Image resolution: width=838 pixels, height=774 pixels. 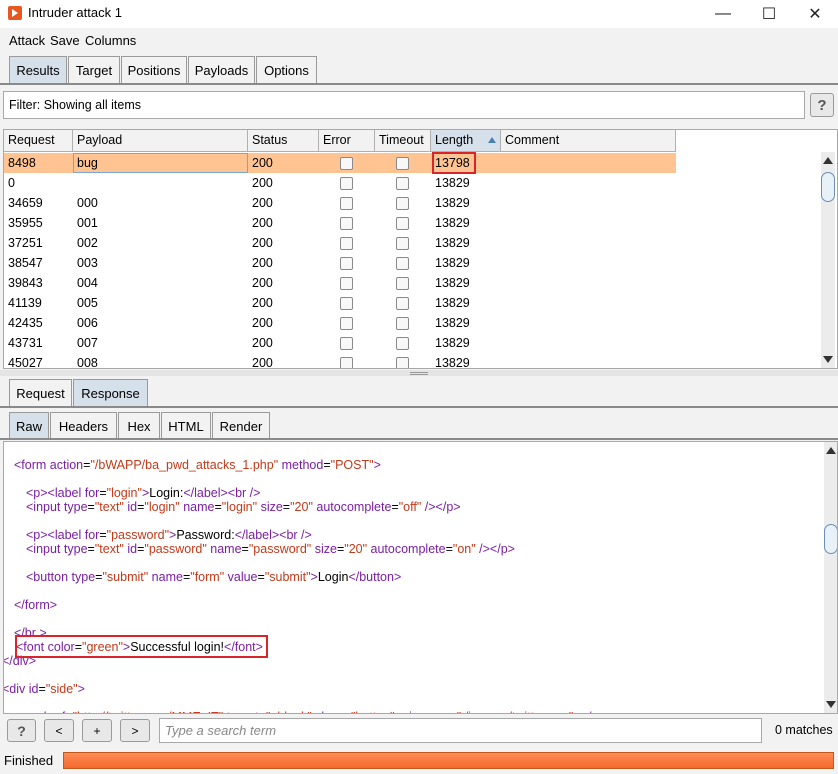 What do you see at coordinates (65, 40) in the screenshot?
I see `menu-save: Save` at bounding box center [65, 40].